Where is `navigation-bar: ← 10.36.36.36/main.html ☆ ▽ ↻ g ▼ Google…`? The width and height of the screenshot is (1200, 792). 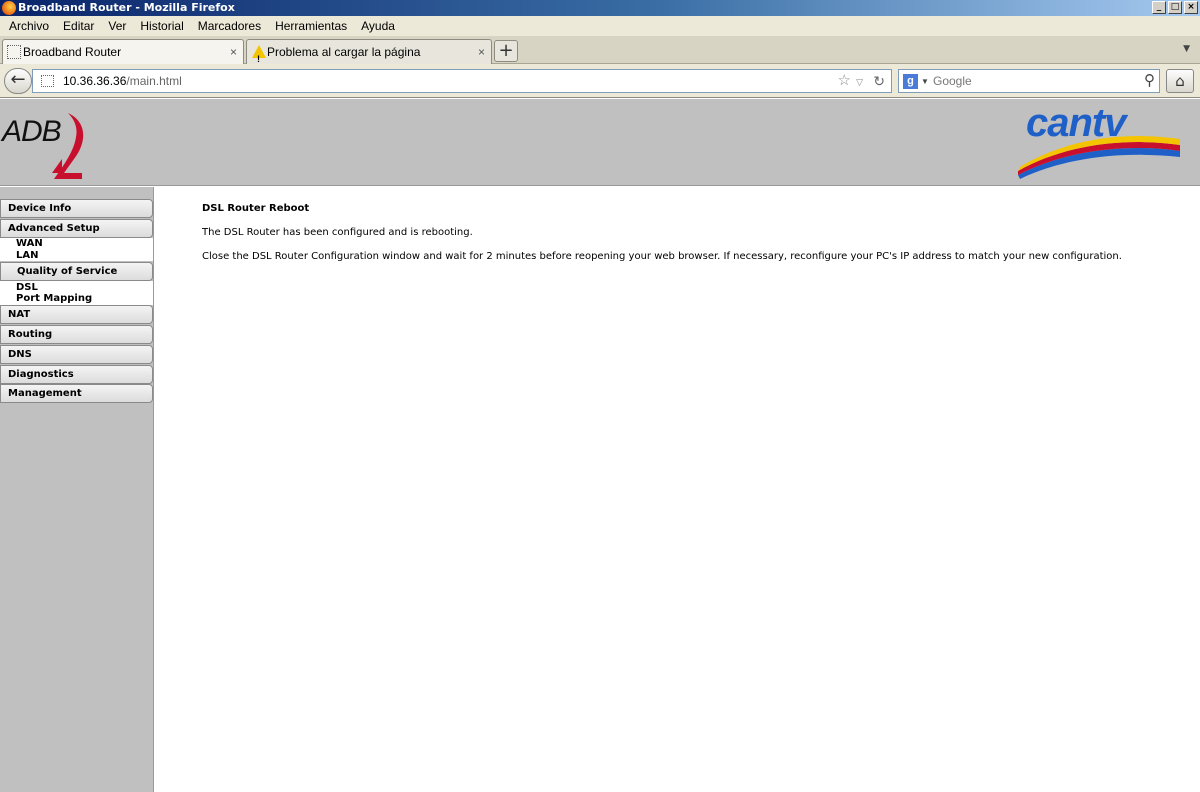 navigation-bar: ← 10.36.36.36/main.html ☆ ▽ ↻ g ▼ Google… is located at coordinates (600, 81).